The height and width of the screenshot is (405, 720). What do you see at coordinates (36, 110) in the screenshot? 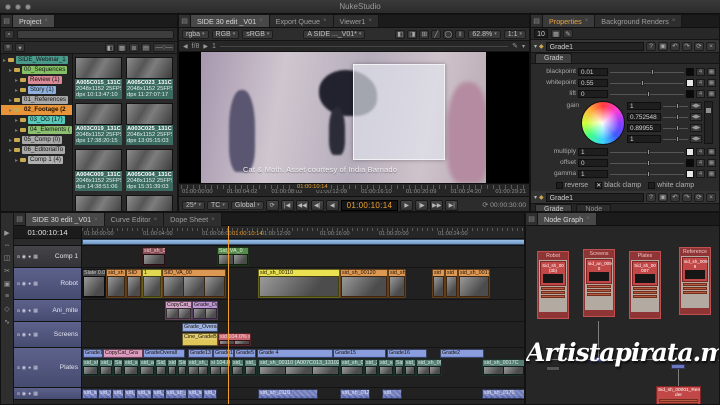
I see `bin-tree-item: ▸ 02_Footage (2` at bounding box center [36, 110].